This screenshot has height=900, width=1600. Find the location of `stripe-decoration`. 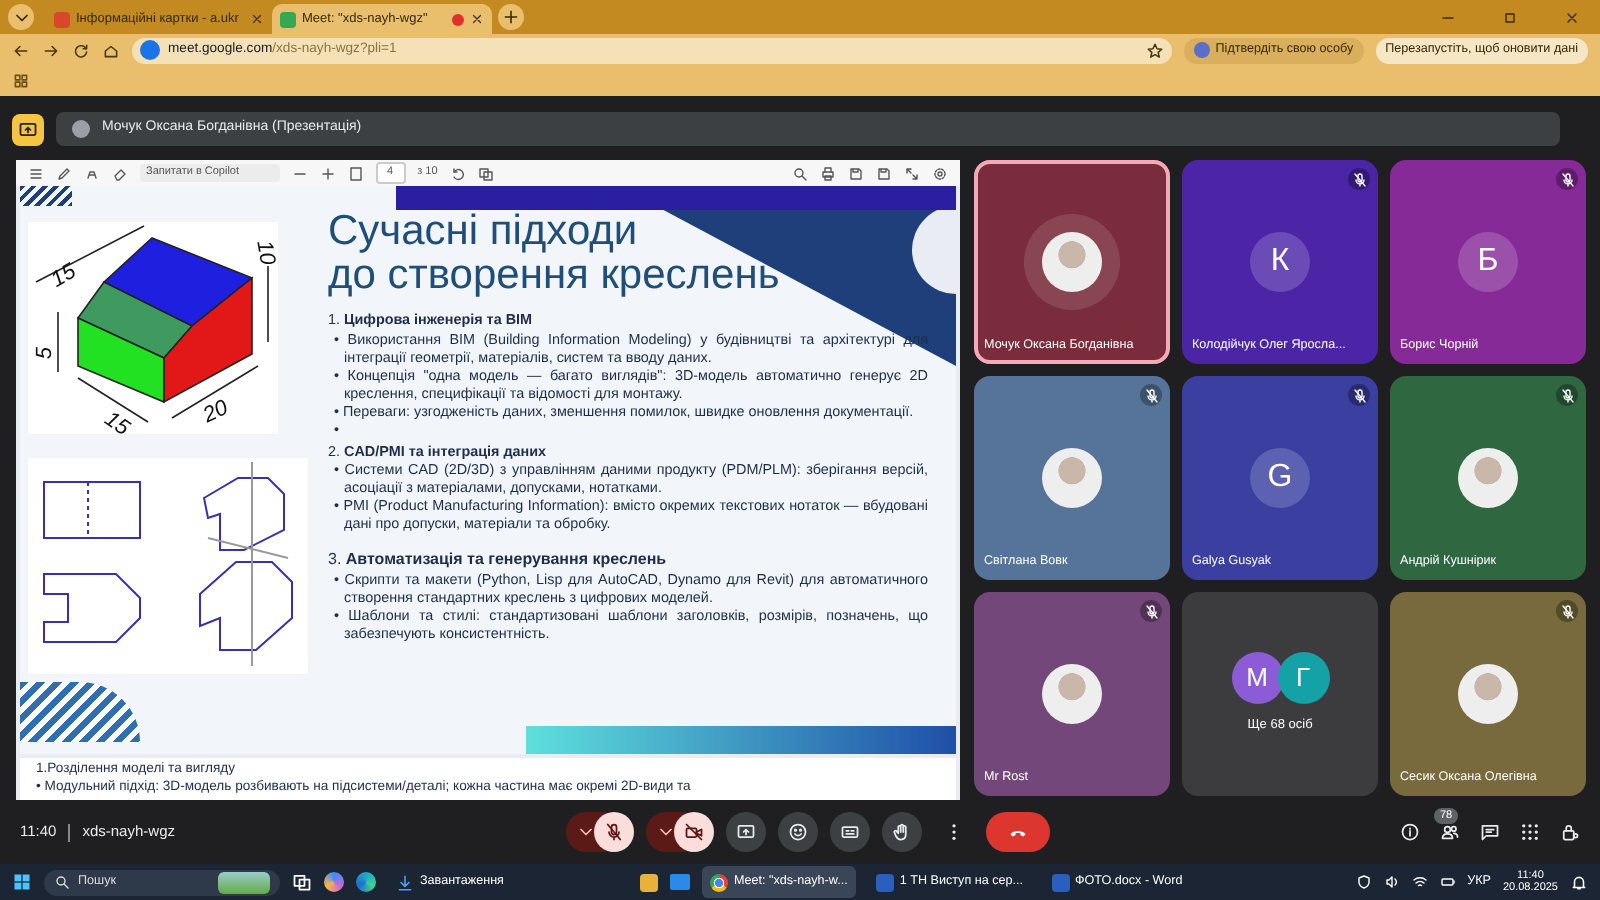

stripe-decoration is located at coordinates (46, 196).